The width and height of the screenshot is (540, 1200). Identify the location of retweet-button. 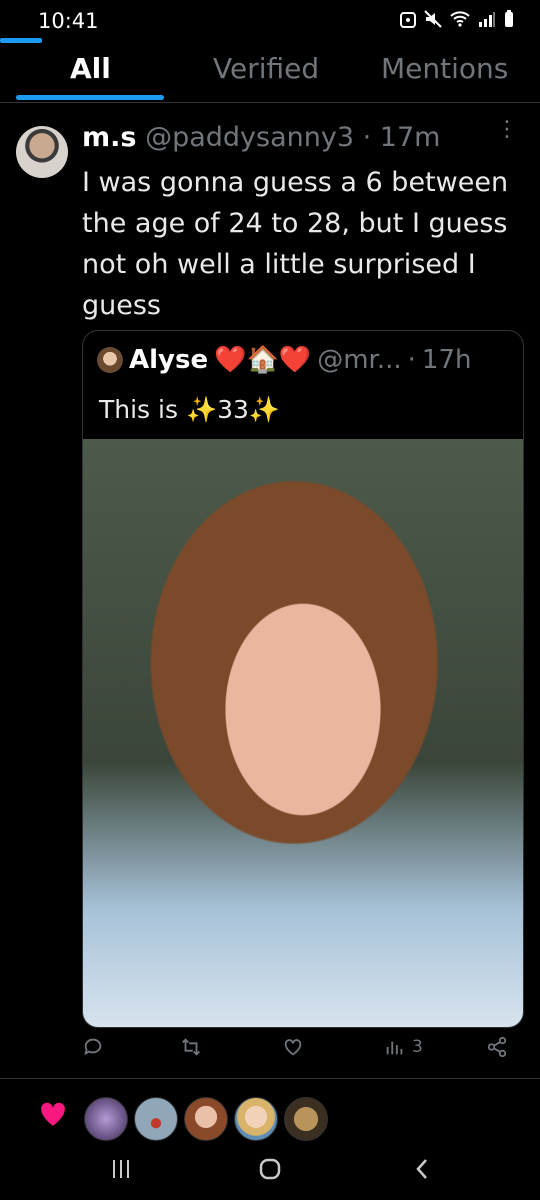
(191, 1047).